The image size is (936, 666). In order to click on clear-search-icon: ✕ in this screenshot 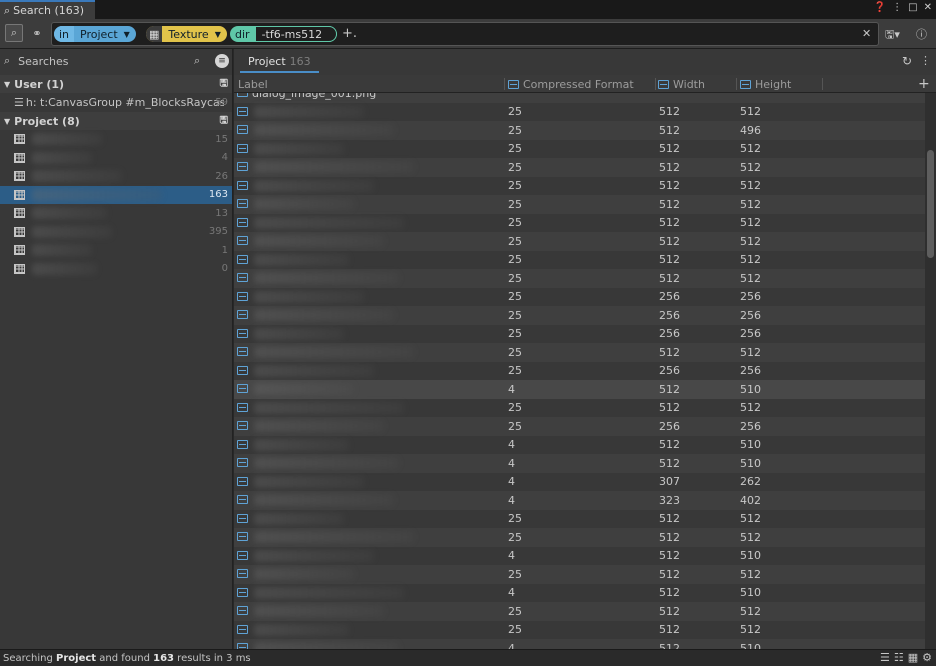, I will do `click(866, 33)`.